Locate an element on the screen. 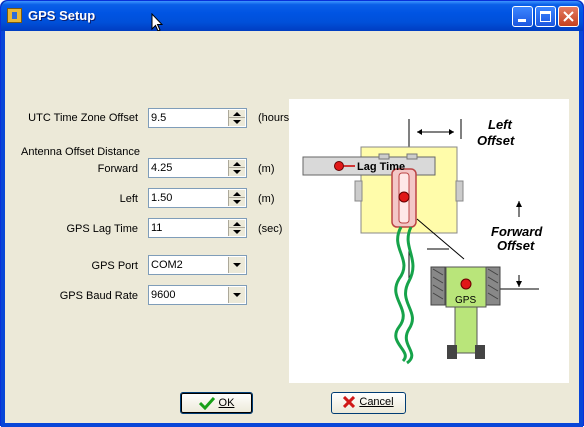  maximize-button is located at coordinates (545, 16).